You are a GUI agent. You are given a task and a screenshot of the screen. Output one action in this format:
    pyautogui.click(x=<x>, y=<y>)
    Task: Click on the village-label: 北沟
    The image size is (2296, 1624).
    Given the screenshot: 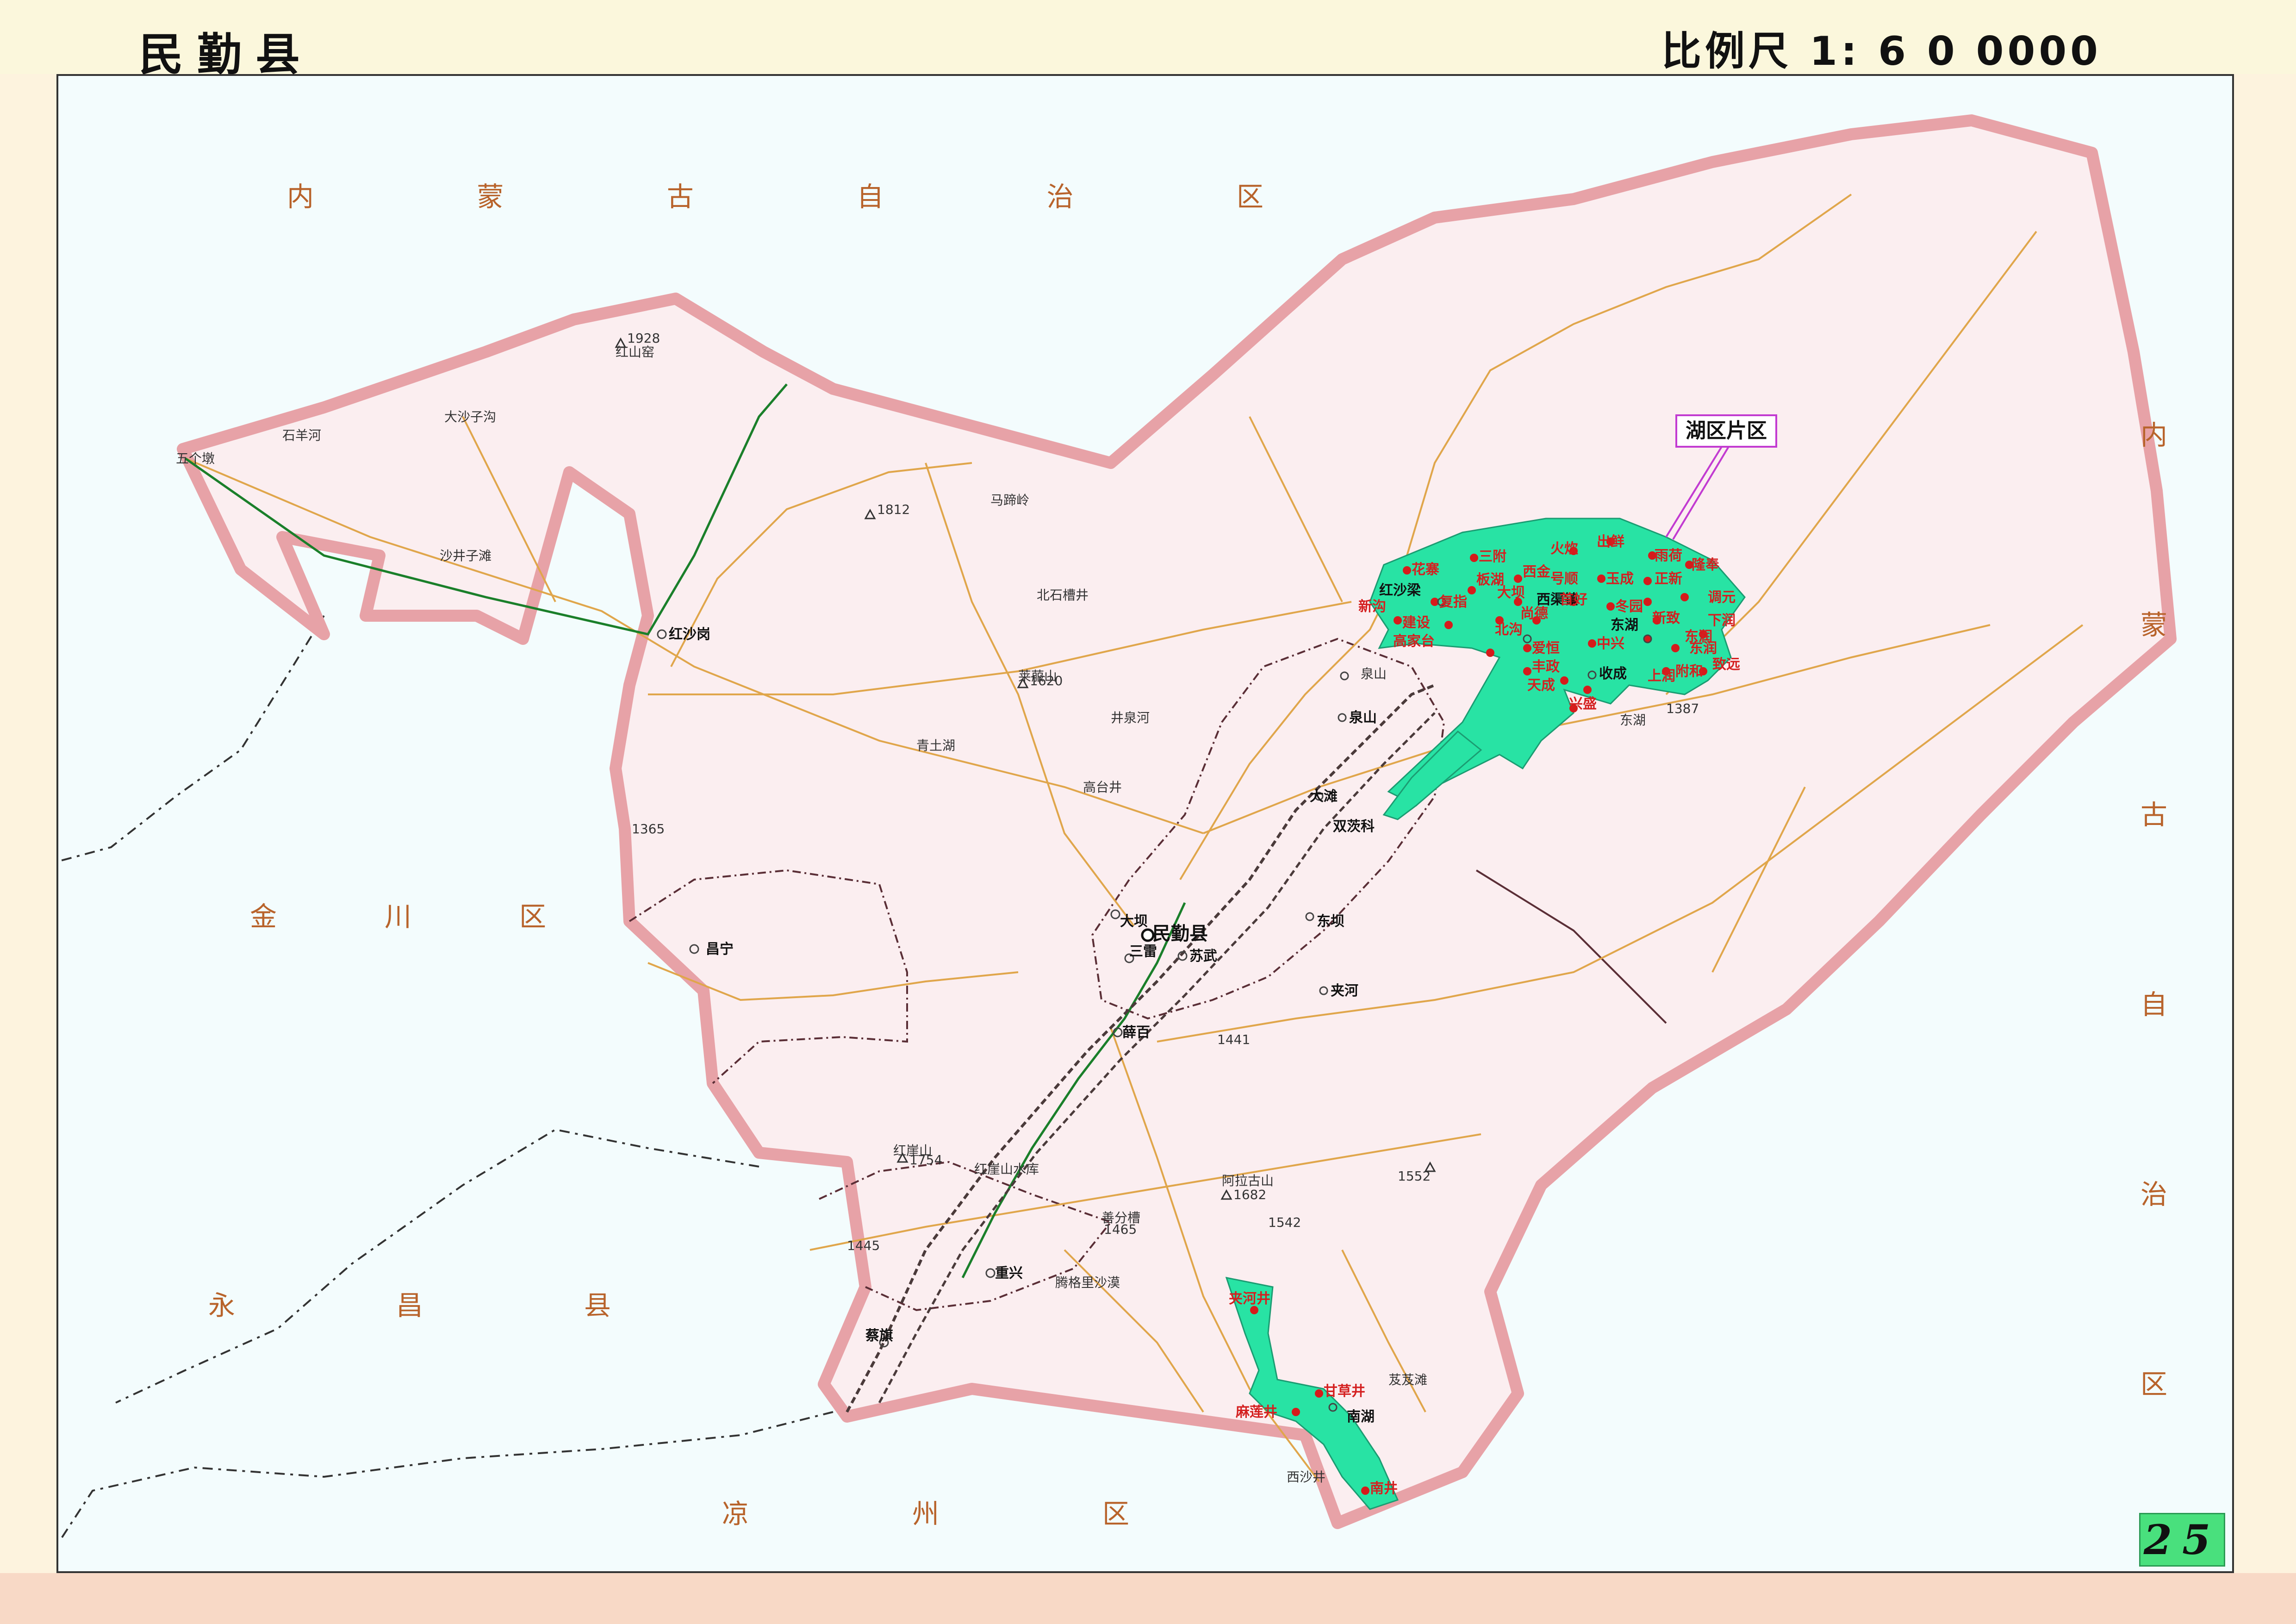 What is the action you would take?
    pyautogui.click(x=1509, y=630)
    